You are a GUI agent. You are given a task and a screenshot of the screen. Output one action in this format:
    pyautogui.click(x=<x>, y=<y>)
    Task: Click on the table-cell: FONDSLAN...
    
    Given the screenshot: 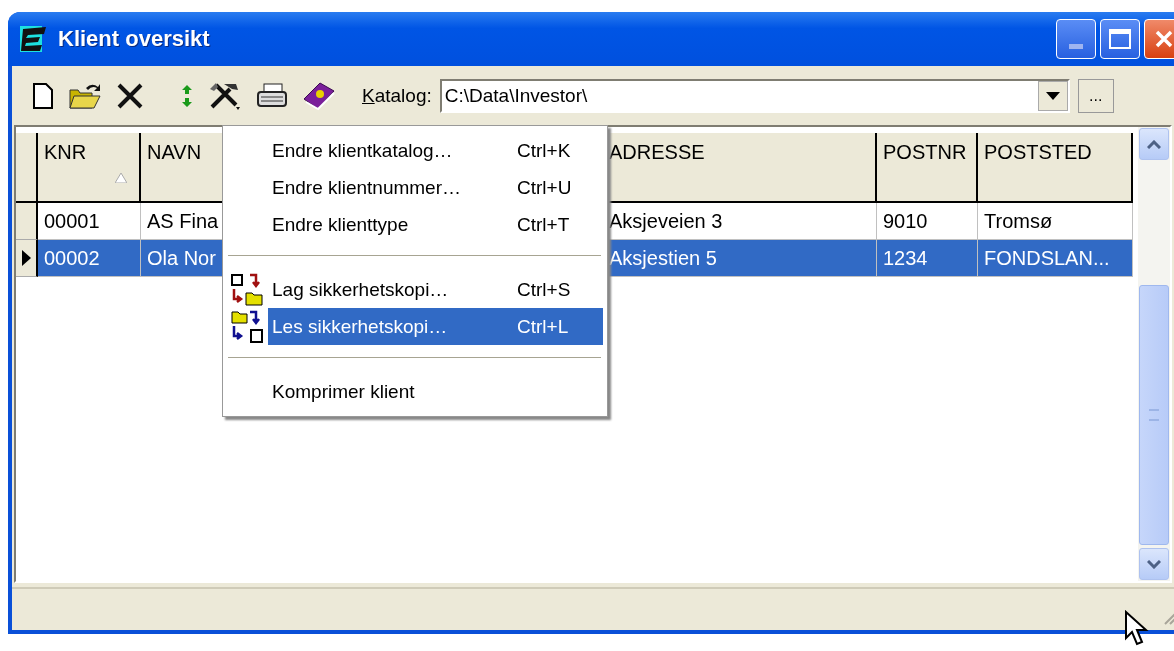 What is the action you would take?
    pyautogui.click(x=1055, y=258)
    